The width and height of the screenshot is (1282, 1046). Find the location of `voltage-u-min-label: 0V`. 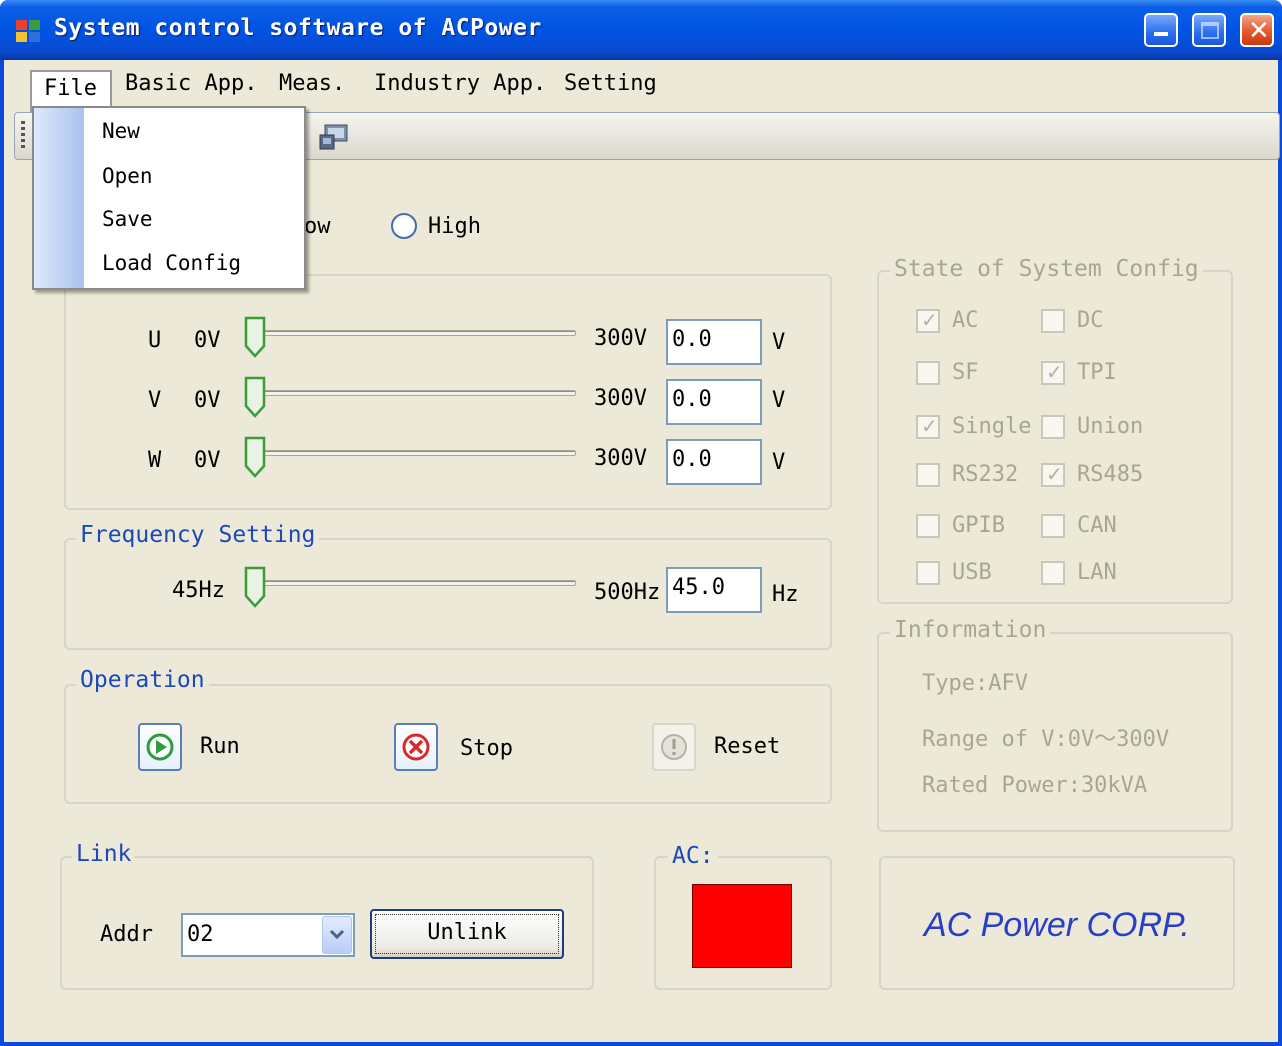

voltage-u-min-label: 0V is located at coordinates (207, 340).